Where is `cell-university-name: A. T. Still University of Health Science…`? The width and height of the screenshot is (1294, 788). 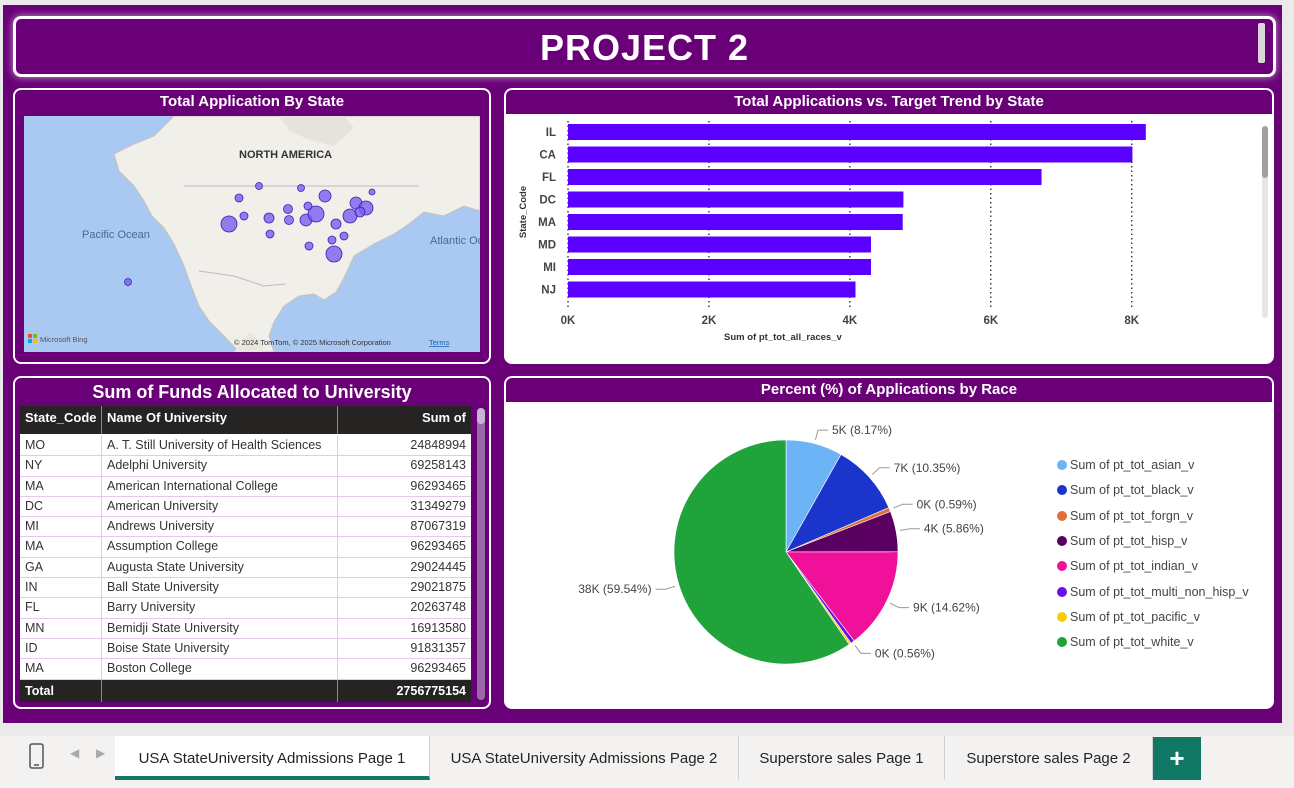 cell-university-name: A. T. Still University of Health Science… is located at coordinates (220, 446).